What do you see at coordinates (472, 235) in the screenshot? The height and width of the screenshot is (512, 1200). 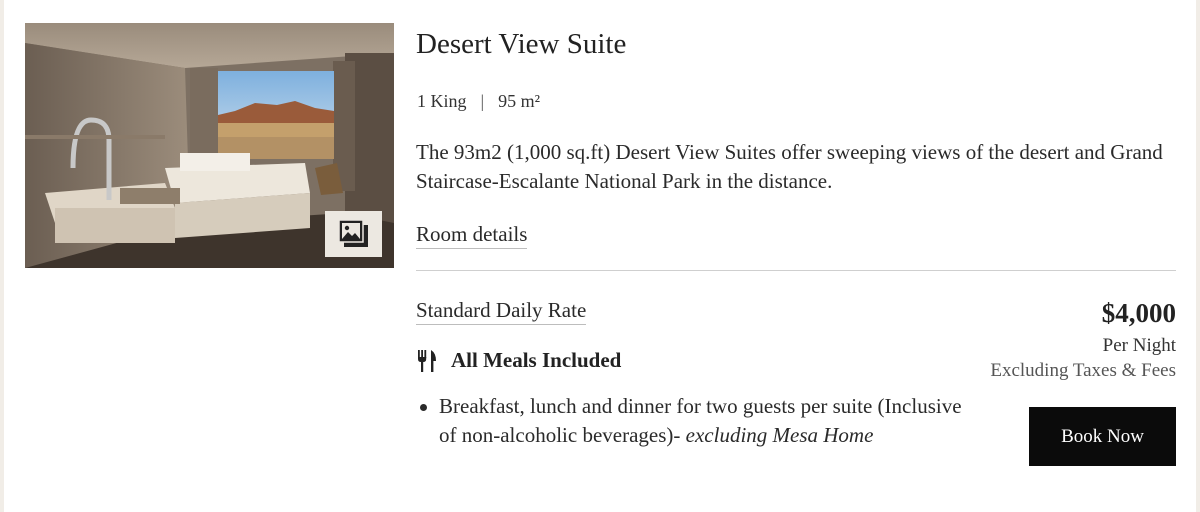 I see `room-details-link: Room details` at bounding box center [472, 235].